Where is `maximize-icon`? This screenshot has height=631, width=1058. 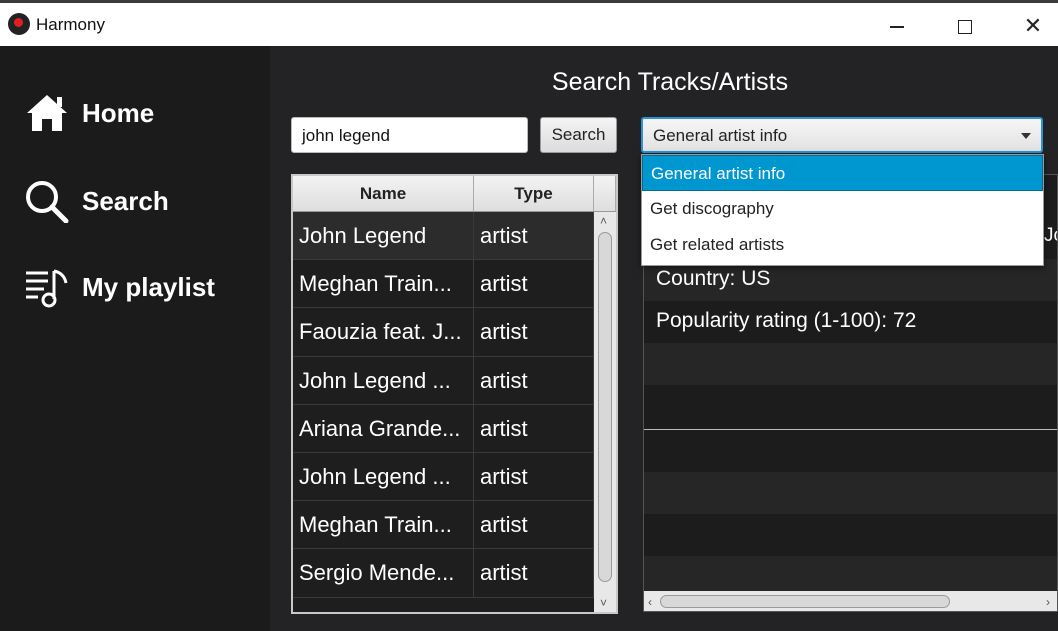
maximize-icon is located at coordinates (965, 27).